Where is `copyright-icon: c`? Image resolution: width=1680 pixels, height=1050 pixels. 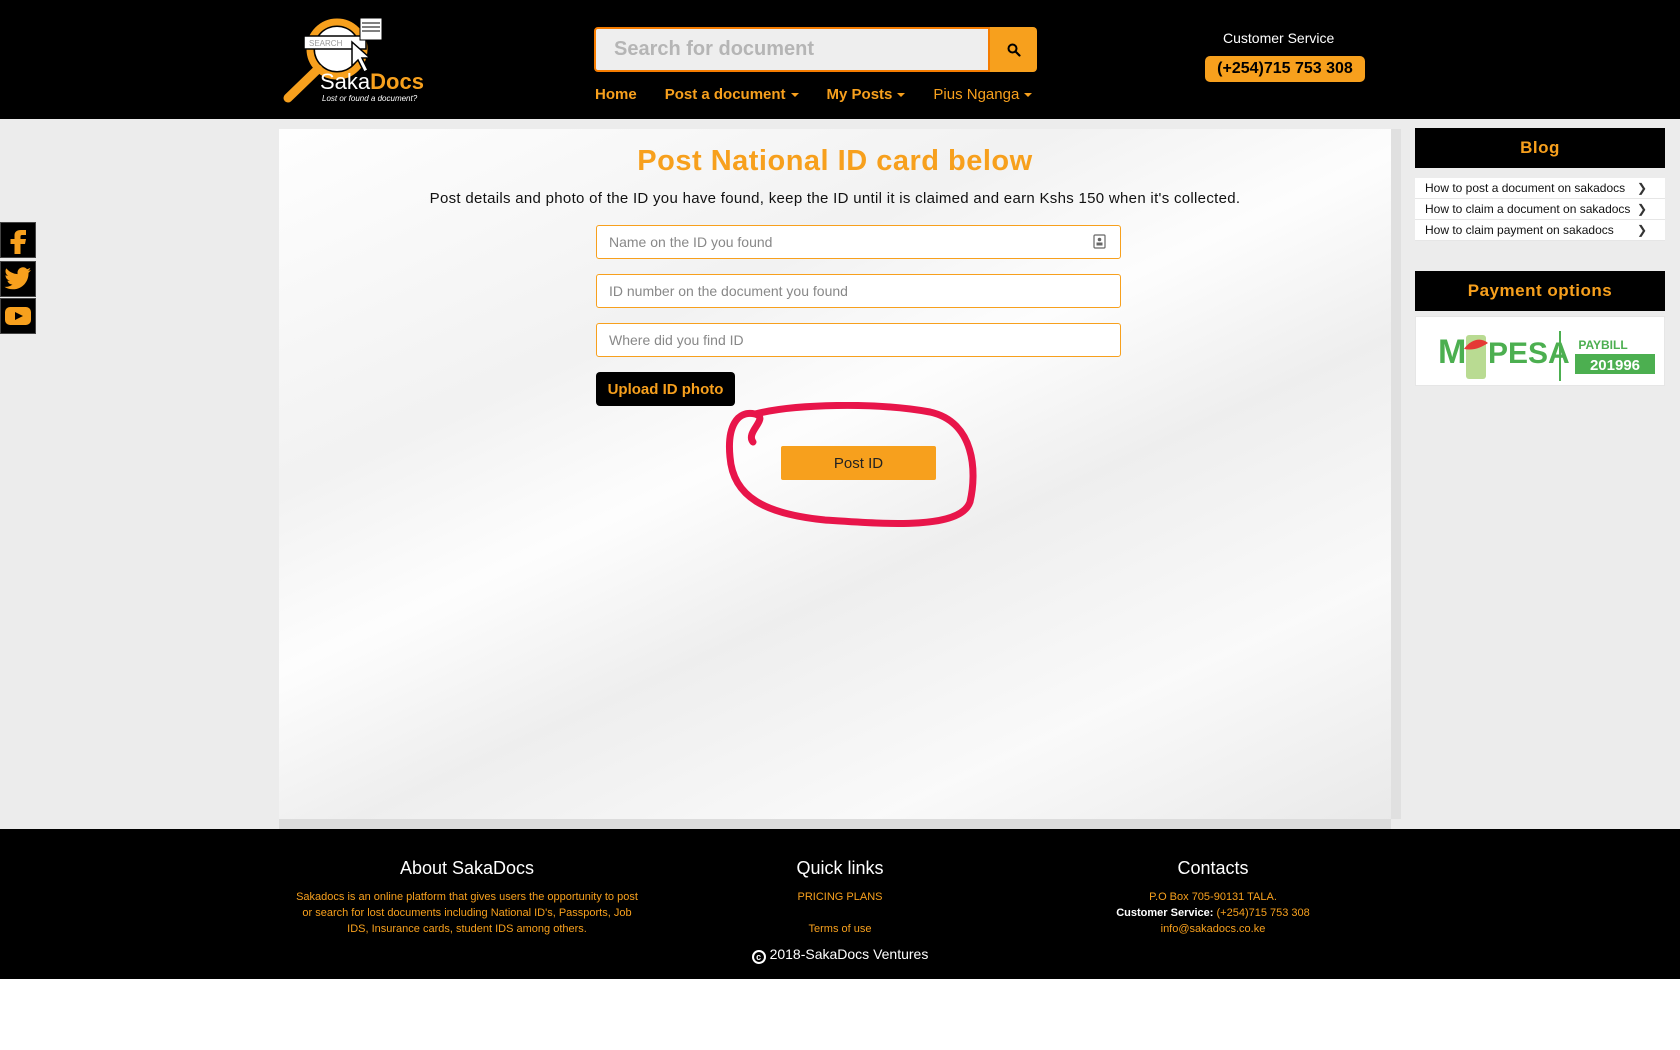 copyright-icon: c is located at coordinates (758, 957).